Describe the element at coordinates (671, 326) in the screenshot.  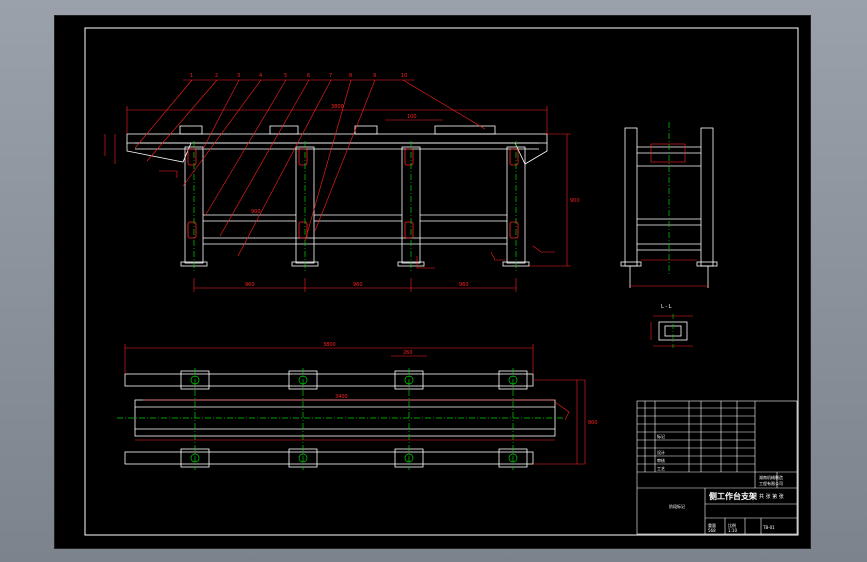
I see `section-detail: L - L` at that location.